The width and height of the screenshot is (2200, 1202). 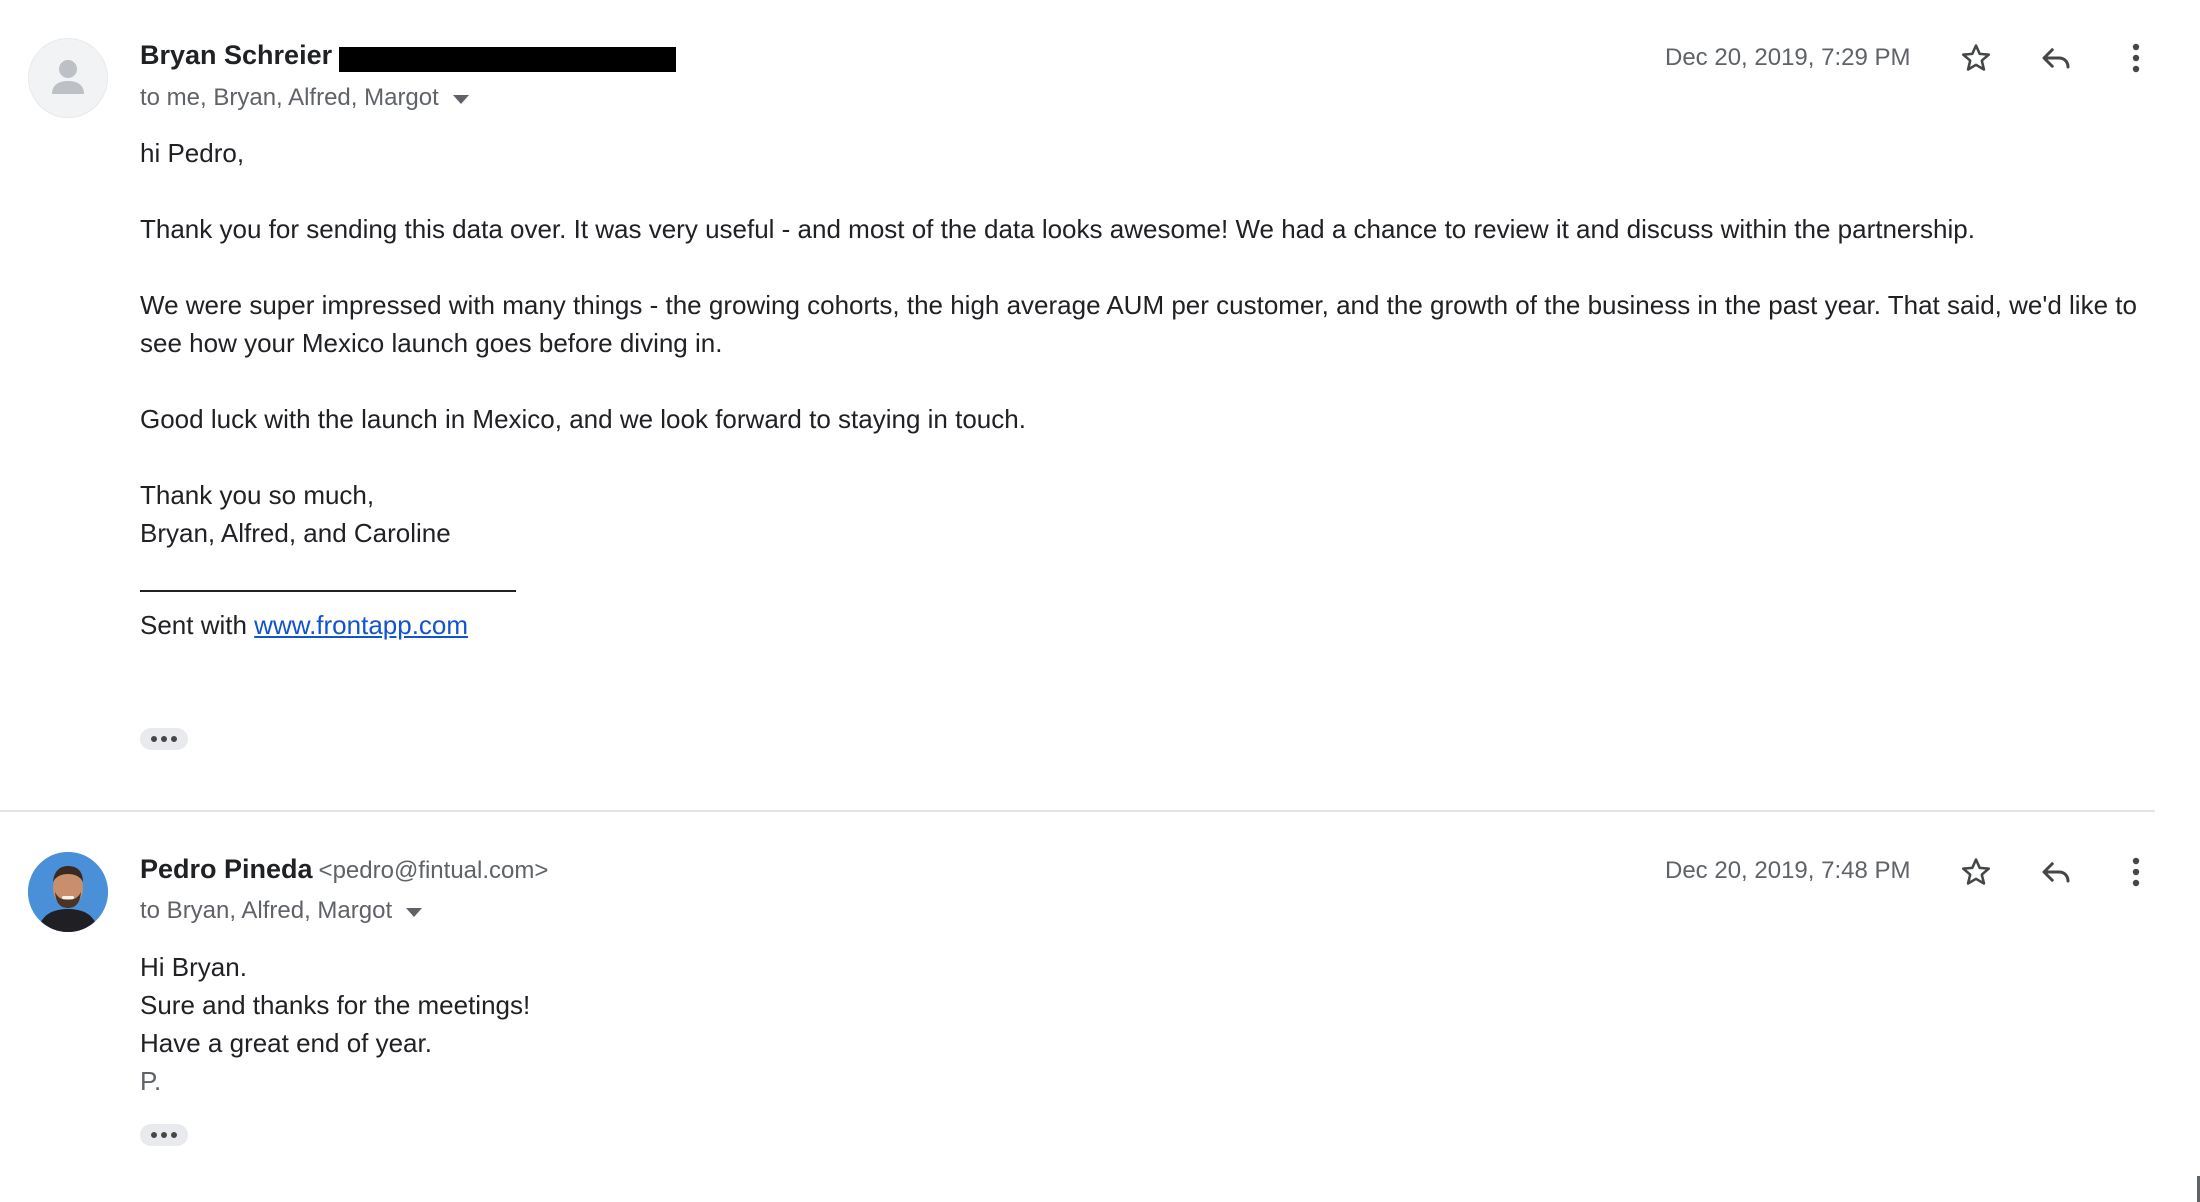 What do you see at coordinates (151, 1081) in the screenshot?
I see `body-signoff: P.` at bounding box center [151, 1081].